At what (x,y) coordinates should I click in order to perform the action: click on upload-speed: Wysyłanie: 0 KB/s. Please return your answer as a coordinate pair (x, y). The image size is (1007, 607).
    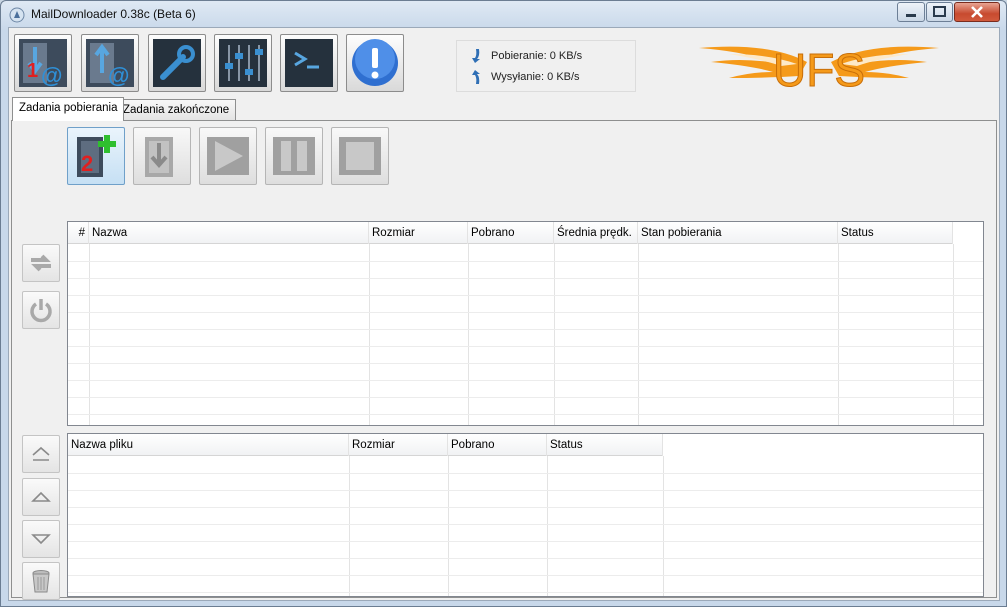
    Looking at the image, I should click on (525, 77).